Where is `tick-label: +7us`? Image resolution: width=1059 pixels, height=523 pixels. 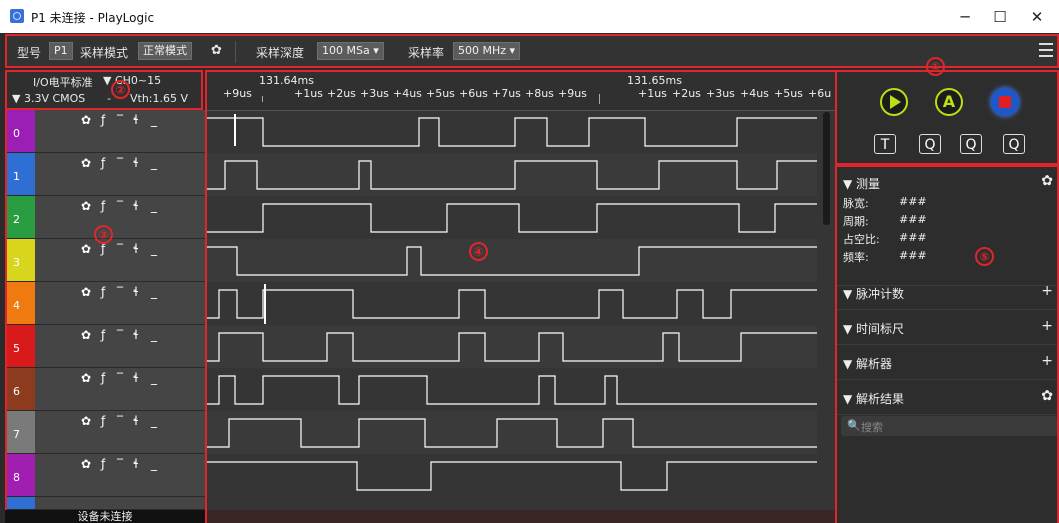
tick-label: +7us is located at coordinates (506, 93).